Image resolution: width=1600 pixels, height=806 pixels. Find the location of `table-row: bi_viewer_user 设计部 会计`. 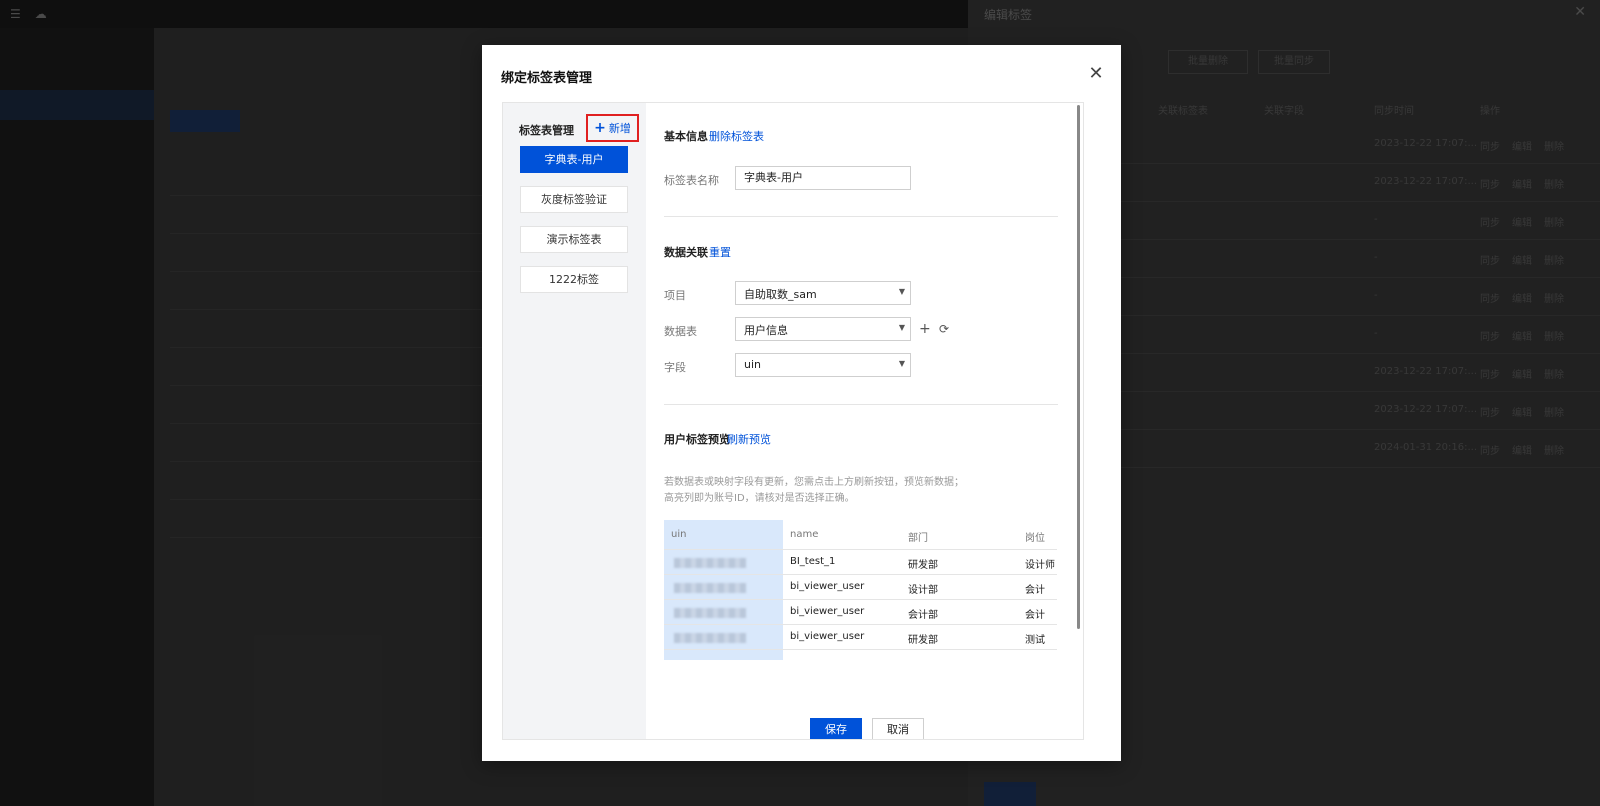

table-row: bi_viewer_user 设计部 会计 is located at coordinates (860, 587).